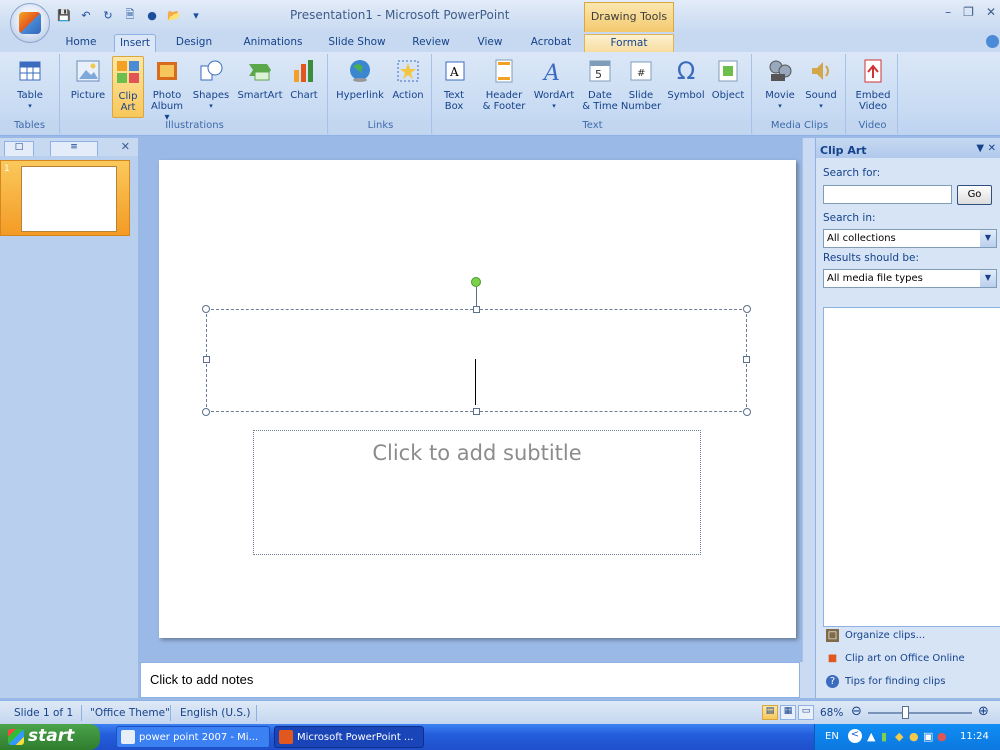  I want to click on pane-close-icon: ✕, so click(992, 148).